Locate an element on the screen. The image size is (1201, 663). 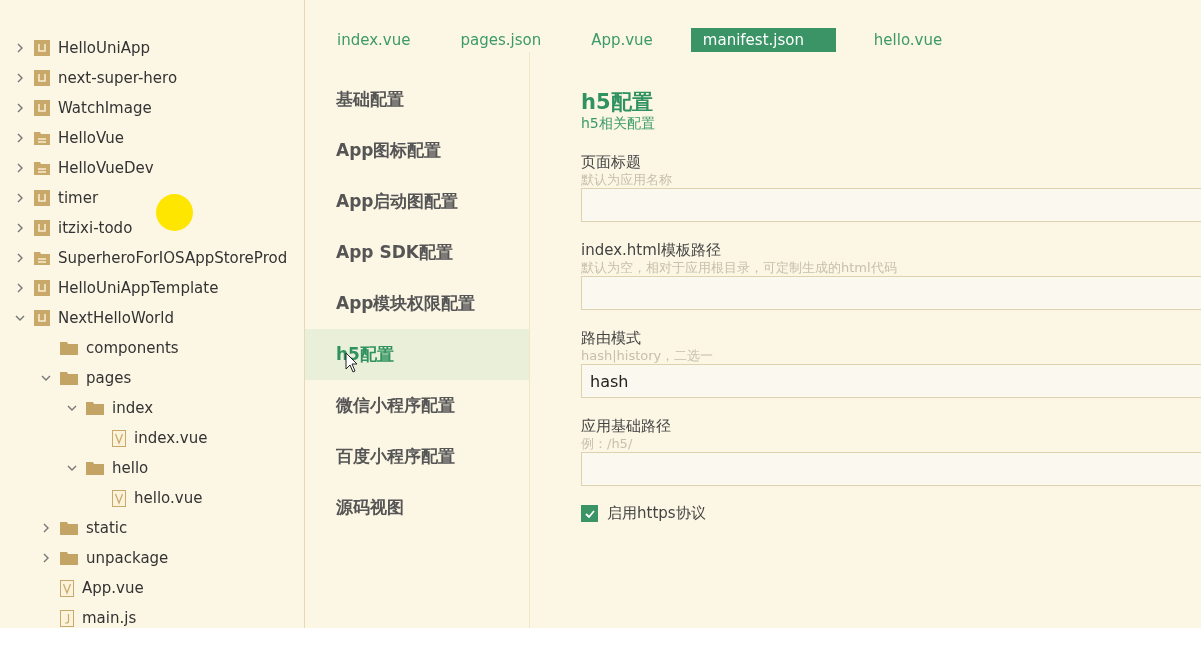
settings-nav-item: 微信小程序配置 is located at coordinates (417, 405).